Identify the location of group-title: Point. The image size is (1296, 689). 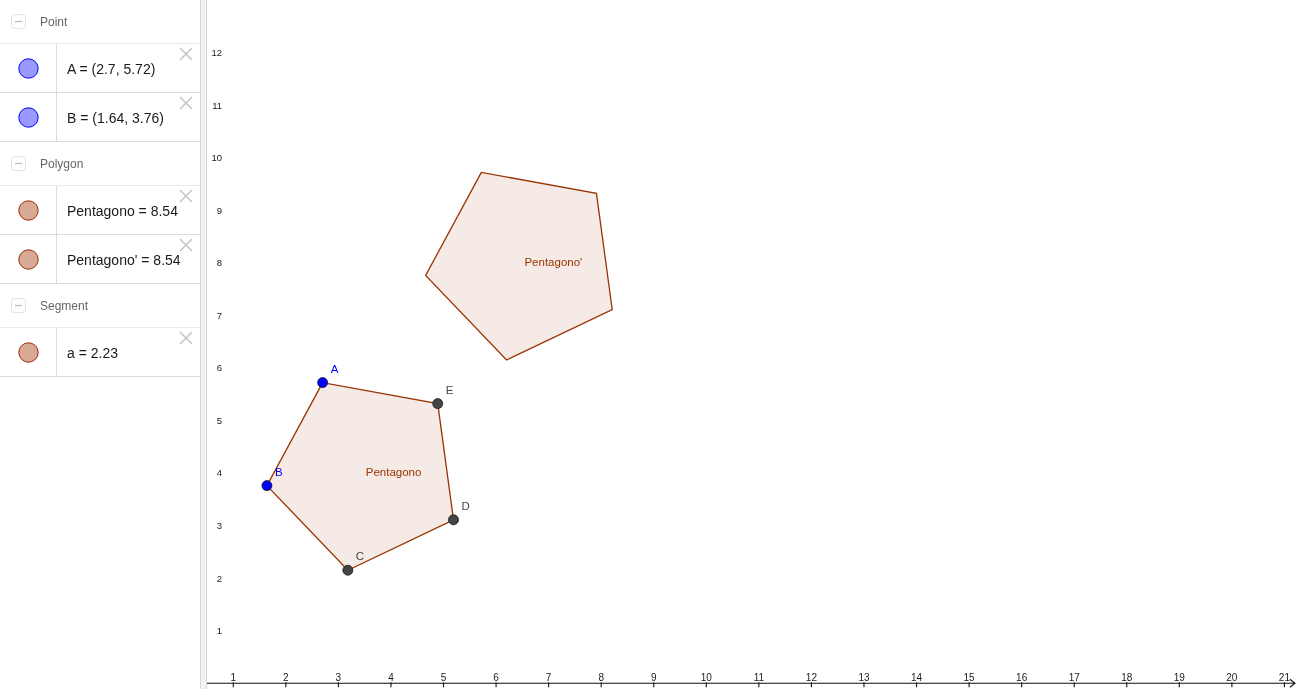
(54, 22).